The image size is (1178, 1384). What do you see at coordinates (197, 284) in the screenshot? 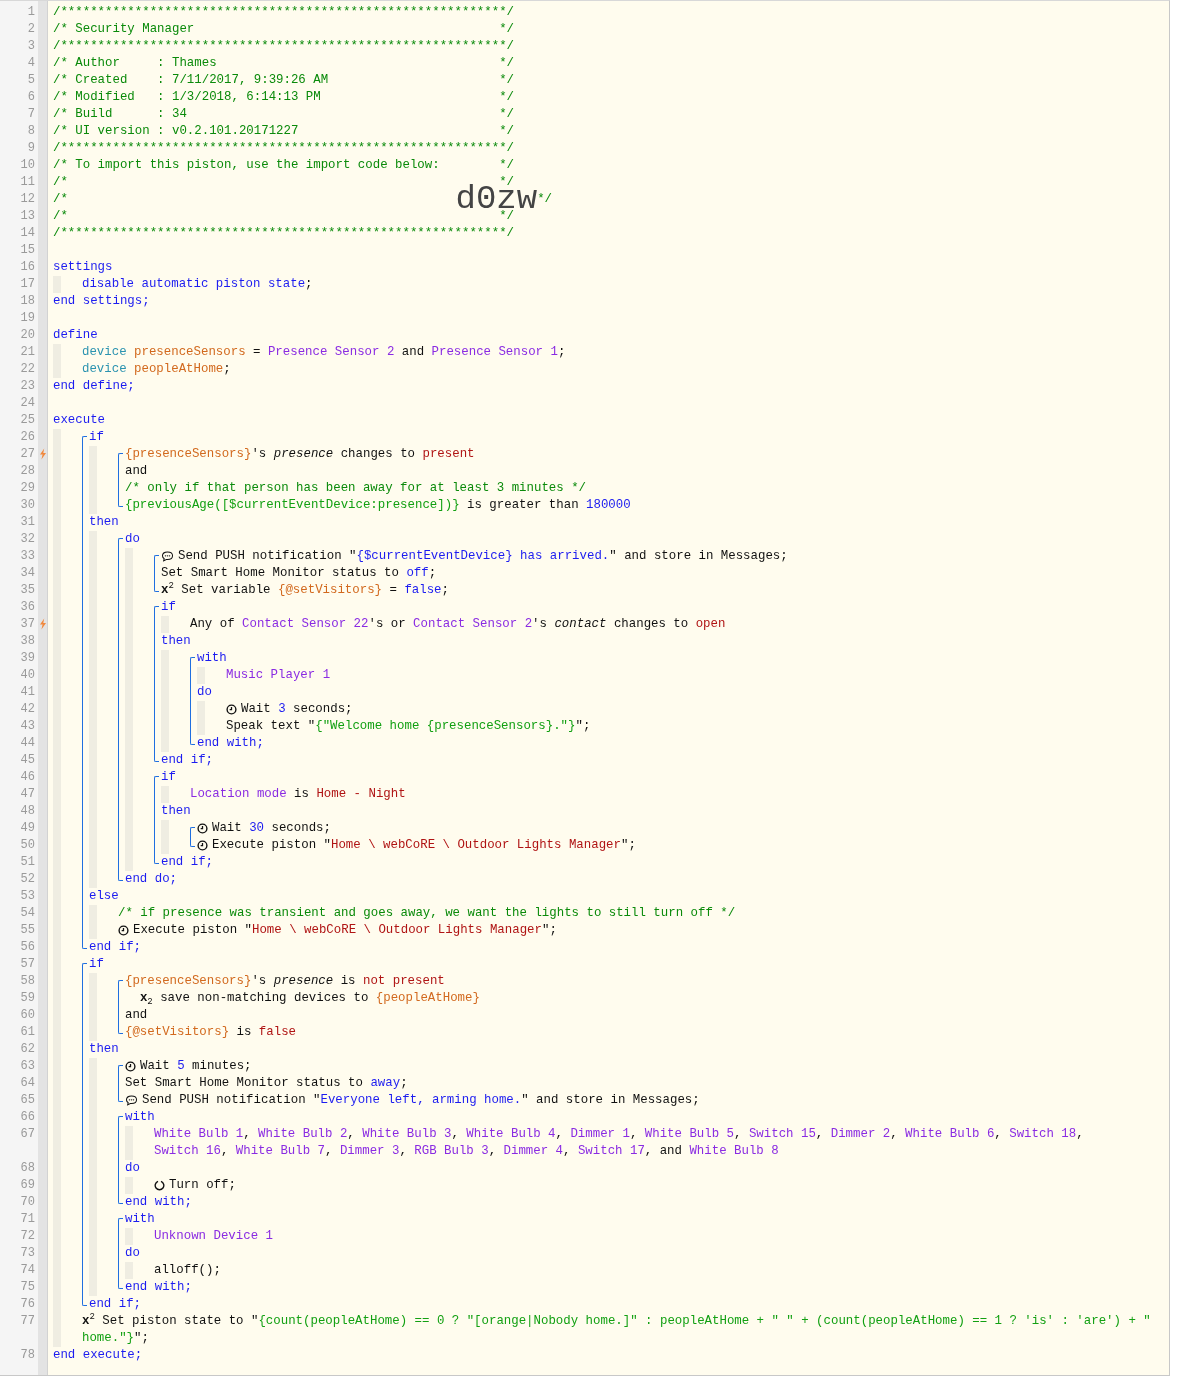
I see `code-line: disable automatic piston state;` at bounding box center [197, 284].